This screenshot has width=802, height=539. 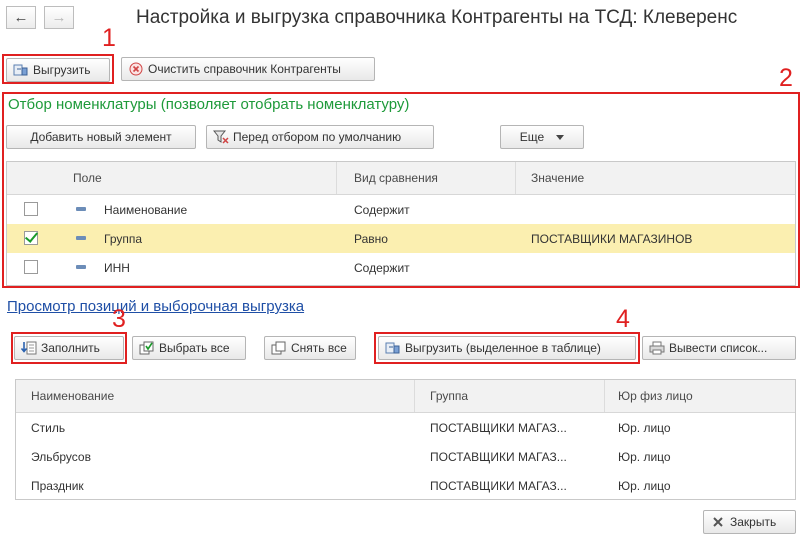 I want to click on column-header-value: Значение, so click(x=557, y=178).